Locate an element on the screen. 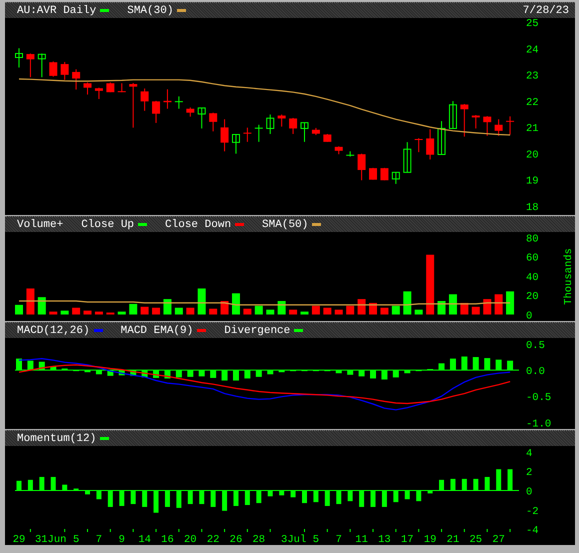  legend-label: SMA(30) is located at coordinates (150, 10).